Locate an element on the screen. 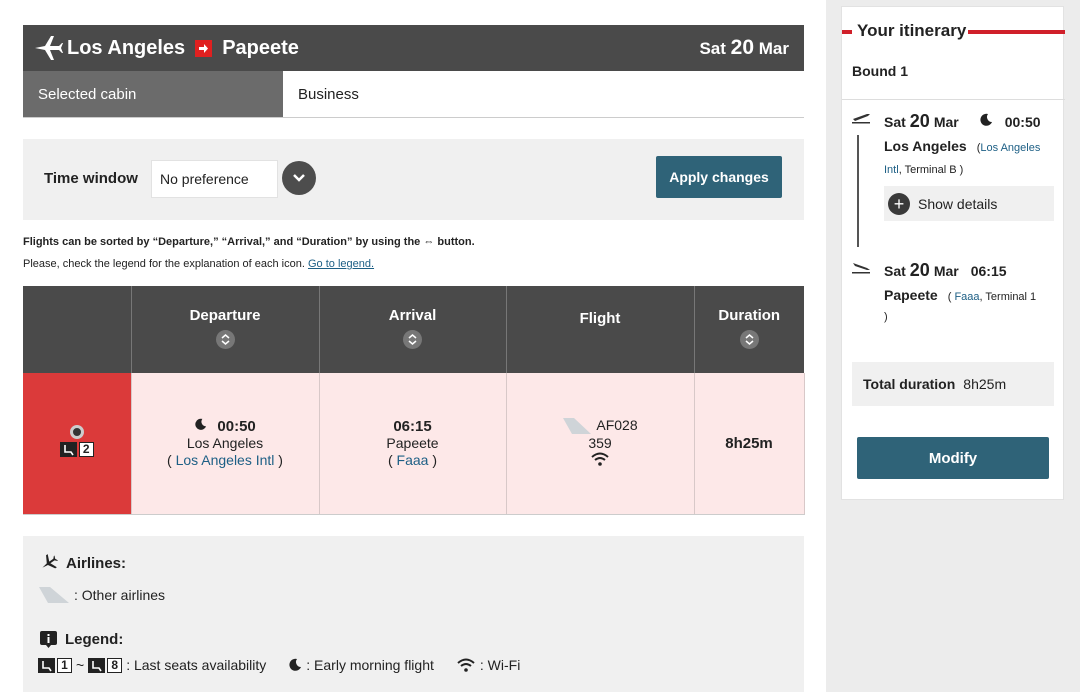 This screenshot has height=692, width=1080. total-duration: Total duration 8h25m is located at coordinates (953, 384).